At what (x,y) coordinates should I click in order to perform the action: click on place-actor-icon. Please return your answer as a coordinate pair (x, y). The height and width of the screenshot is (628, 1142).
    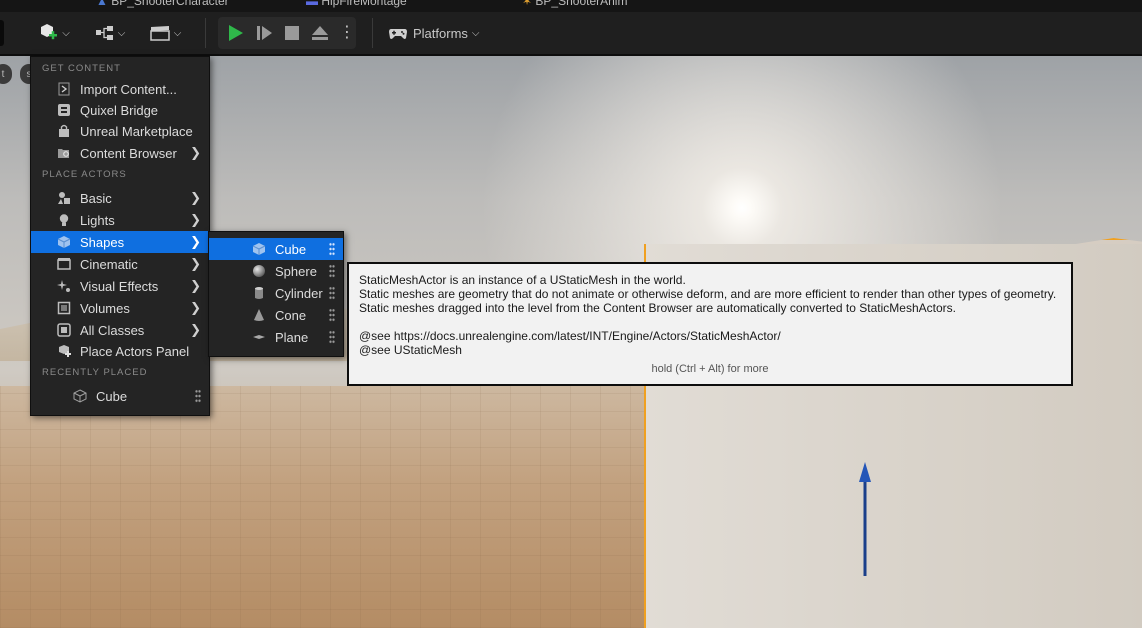
    Looking at the image, I should click on (64, 351).